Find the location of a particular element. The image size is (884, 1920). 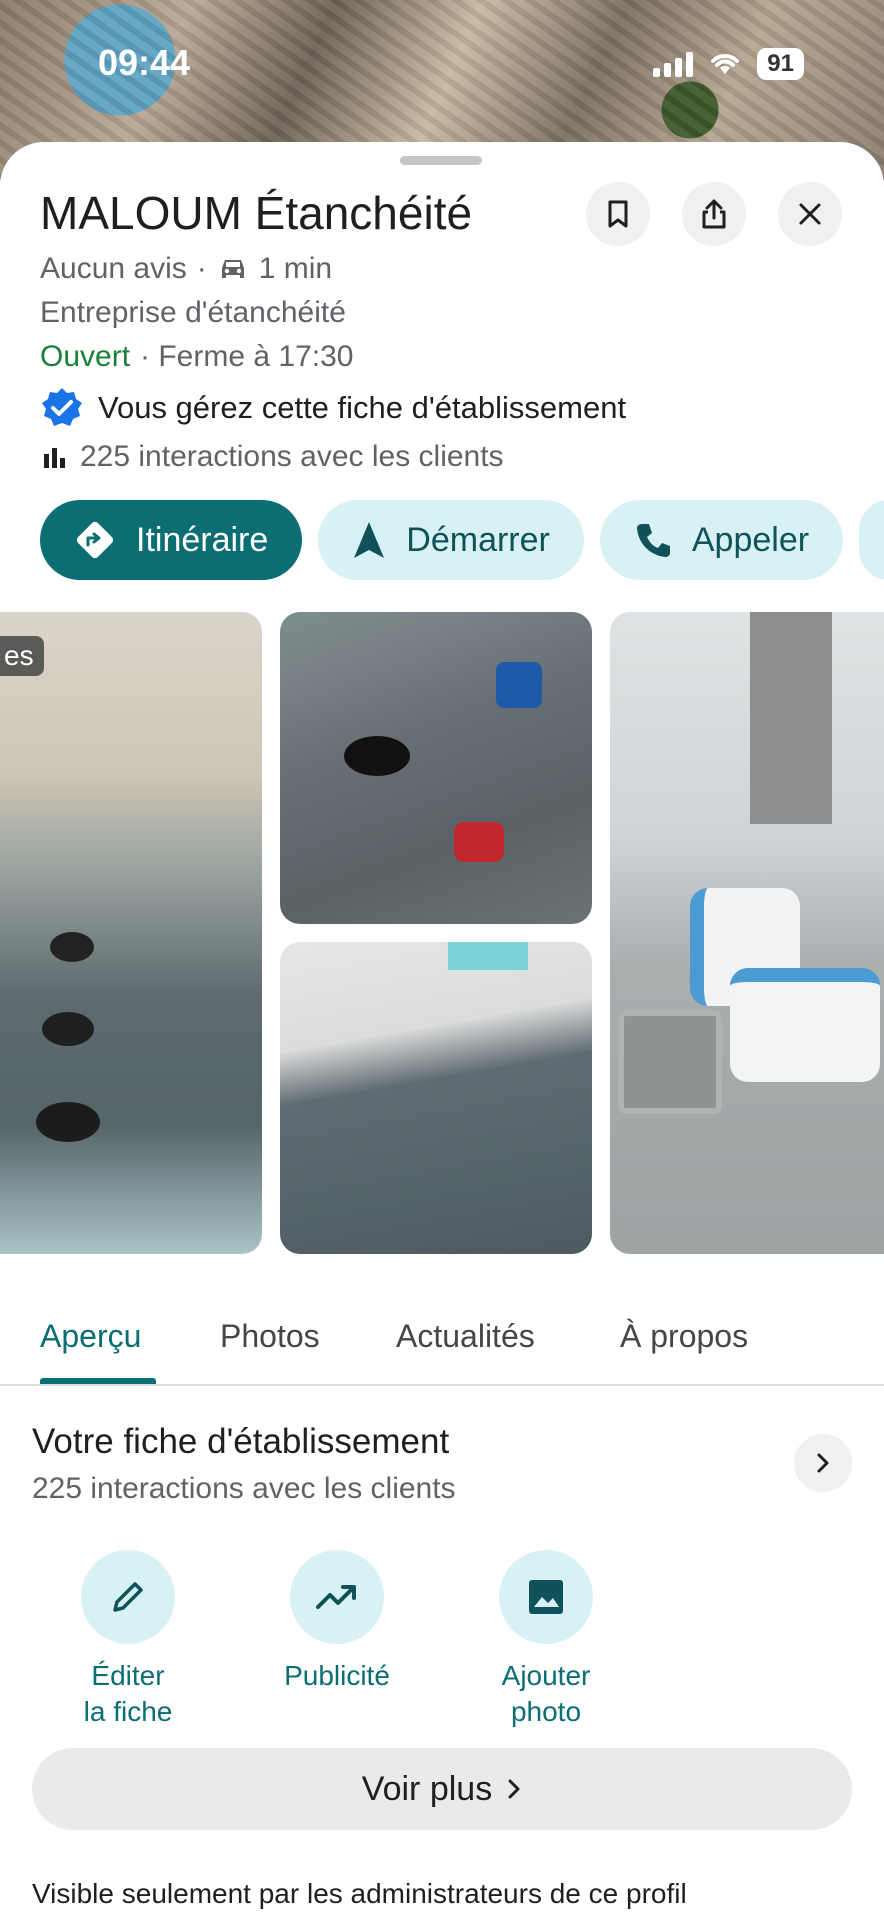

share-button is located at coordinates (714, 214).